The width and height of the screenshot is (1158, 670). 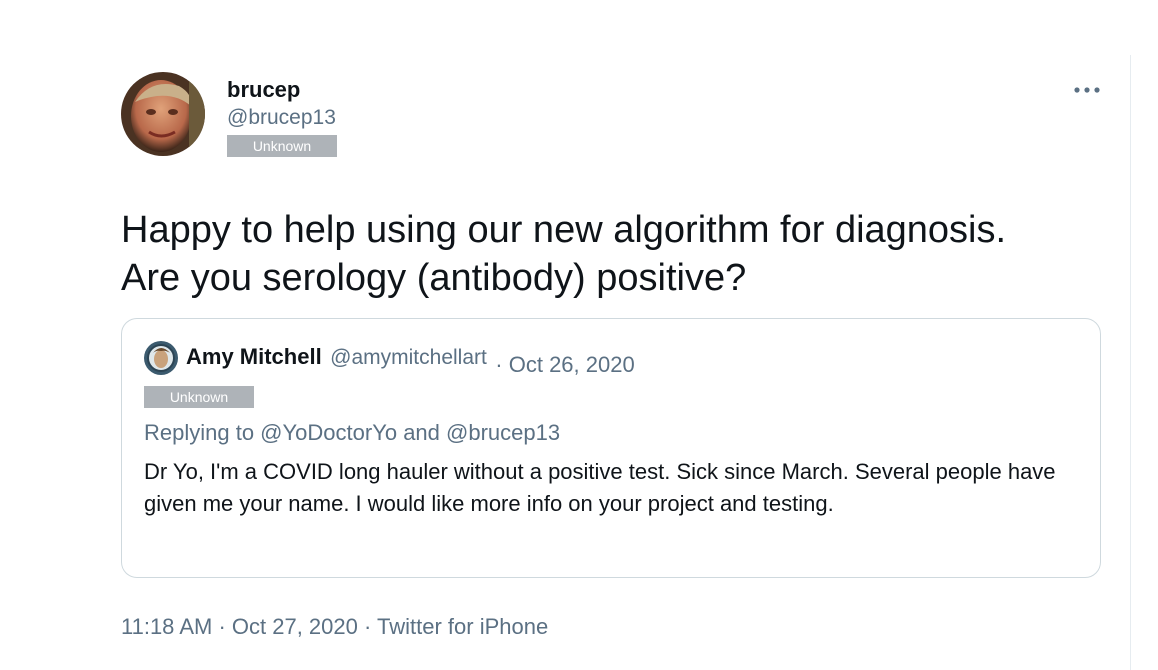 What do you see at coordinates (352, 432) in the screenshot?
I see `replying-to: Replying to @YoDoctorYo and @brucep13` at bounding box center [352, 432].